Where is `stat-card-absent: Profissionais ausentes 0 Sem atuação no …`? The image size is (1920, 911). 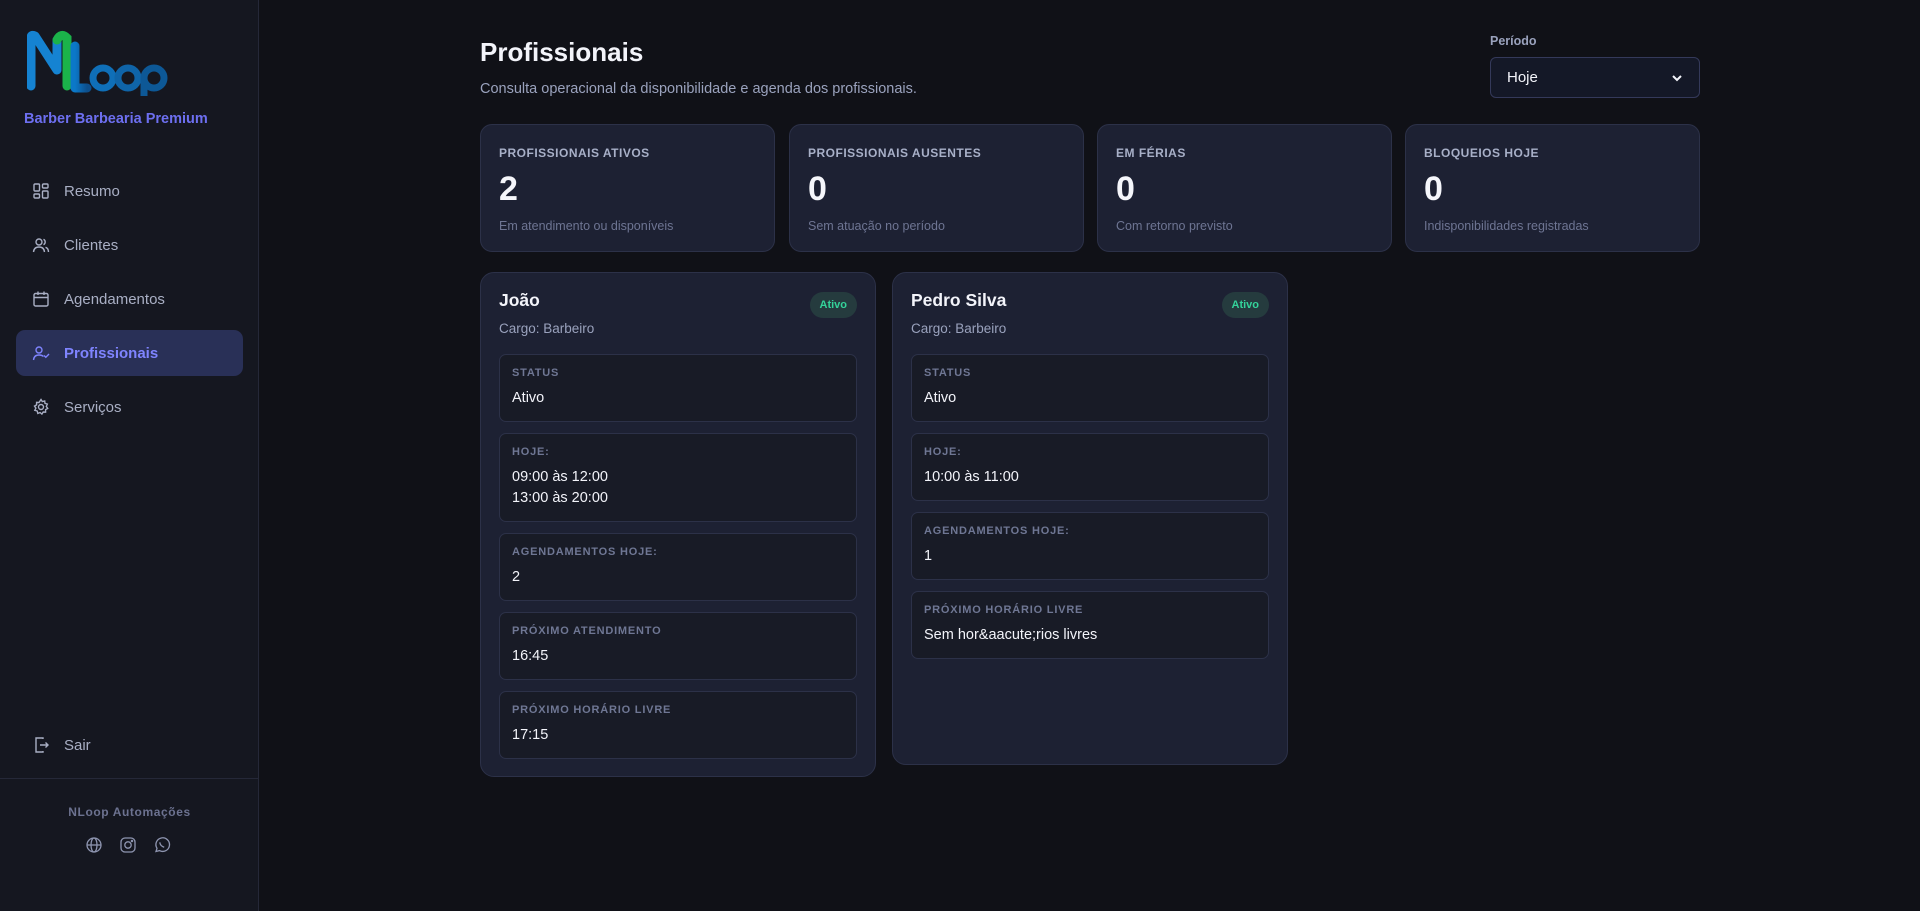
stat-card-absent: Profissionais ausentes 0 Sem atuação no … is located at coordinates (936, 188).